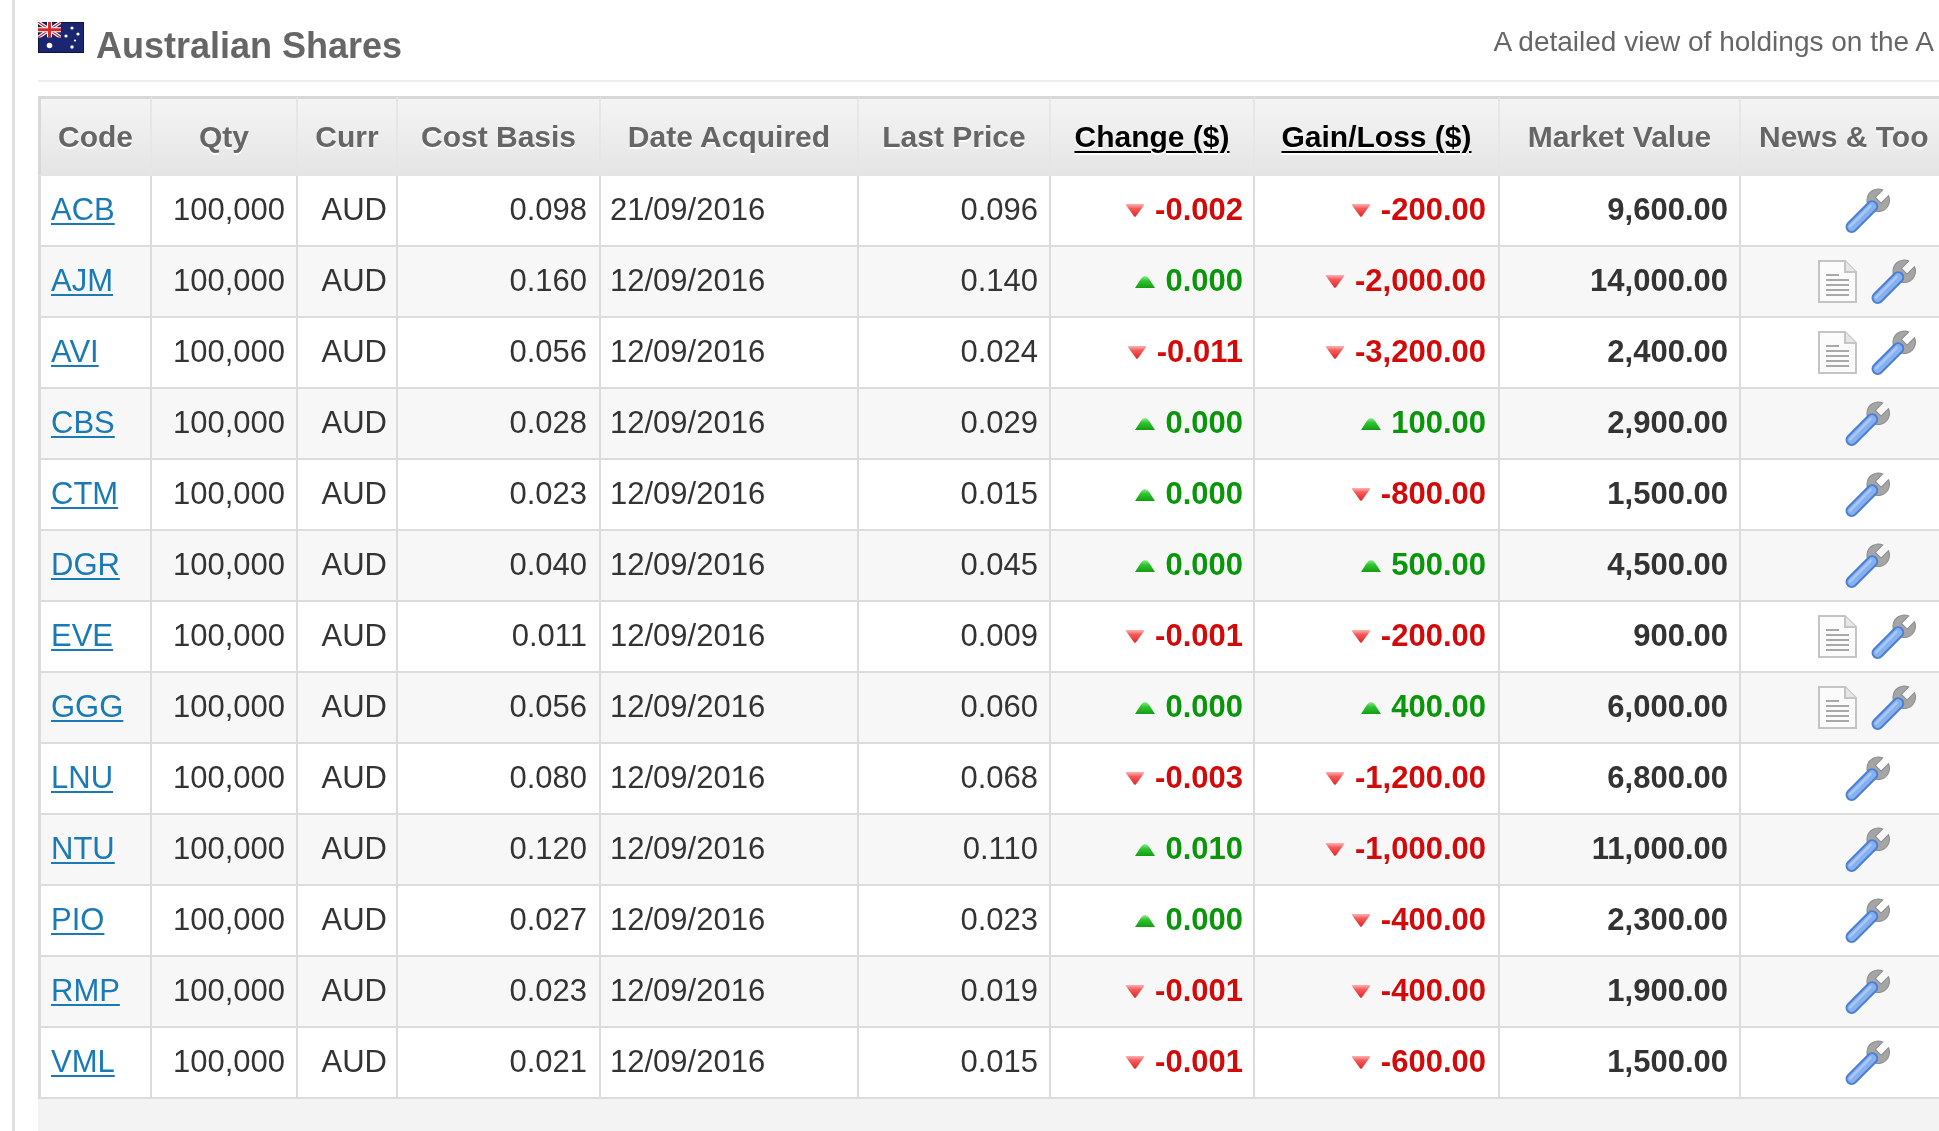 Image resolution: width=1939 pixels, height=1131 pixels. I want to click on change-value: 0.000, so click(1204, 281).